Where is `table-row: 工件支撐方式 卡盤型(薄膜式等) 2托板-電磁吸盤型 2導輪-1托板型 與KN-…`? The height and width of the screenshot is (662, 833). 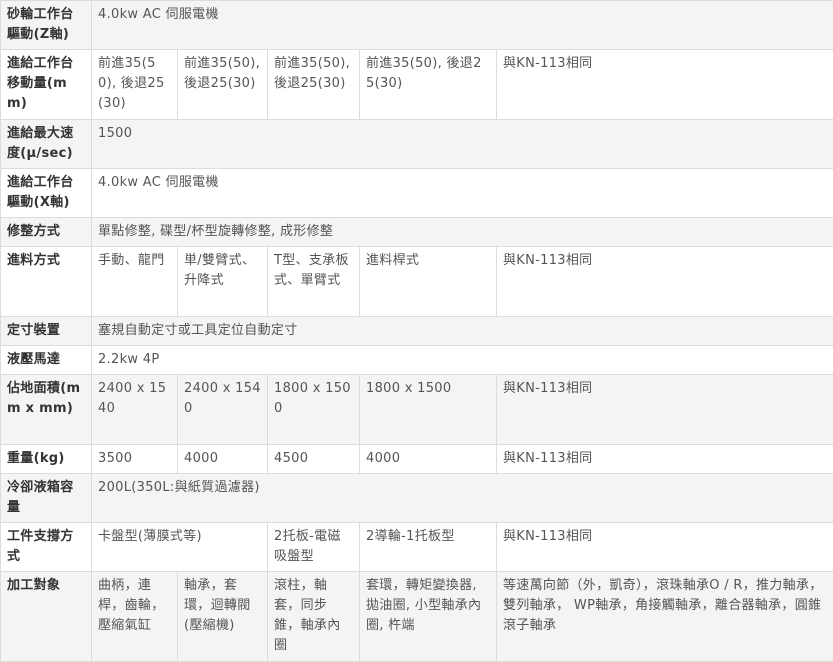
table-row: 工件支撐方式 卡盤型(薄膜式等) 2托板-電磁吸盤型 2導輪-1托板型 與KN-… is located at coordinates (417, 547).